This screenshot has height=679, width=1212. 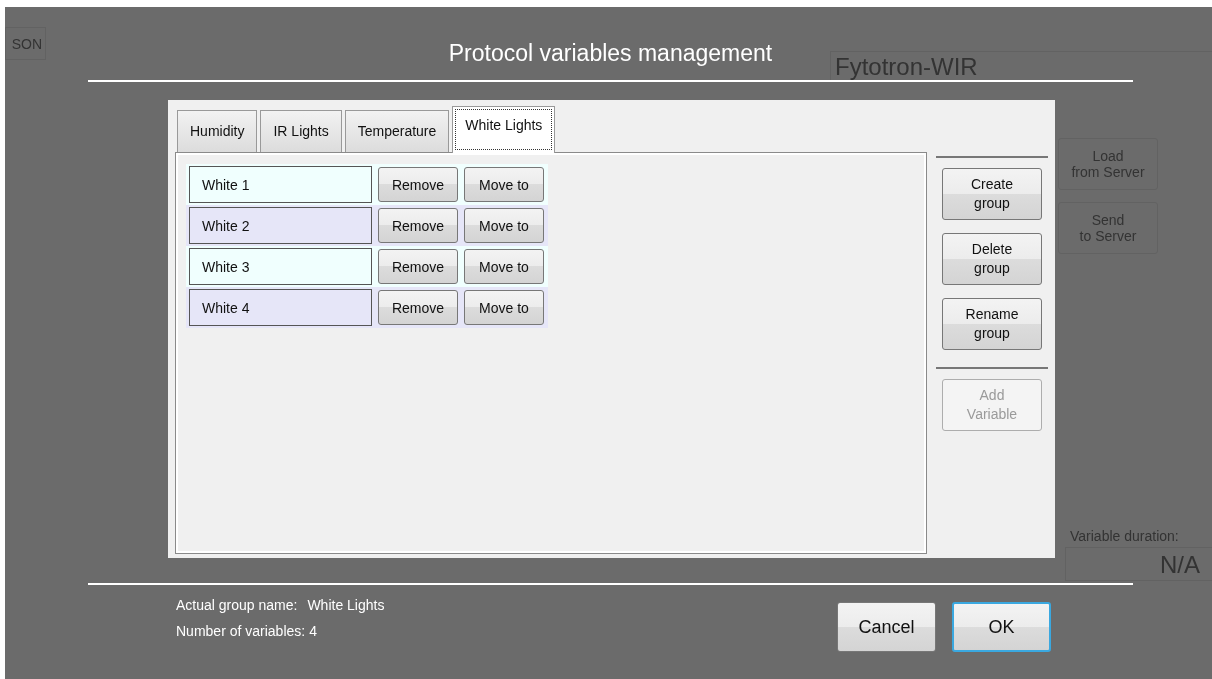 I want to click on variable-count-value: 4, so click(x=313, y=631).